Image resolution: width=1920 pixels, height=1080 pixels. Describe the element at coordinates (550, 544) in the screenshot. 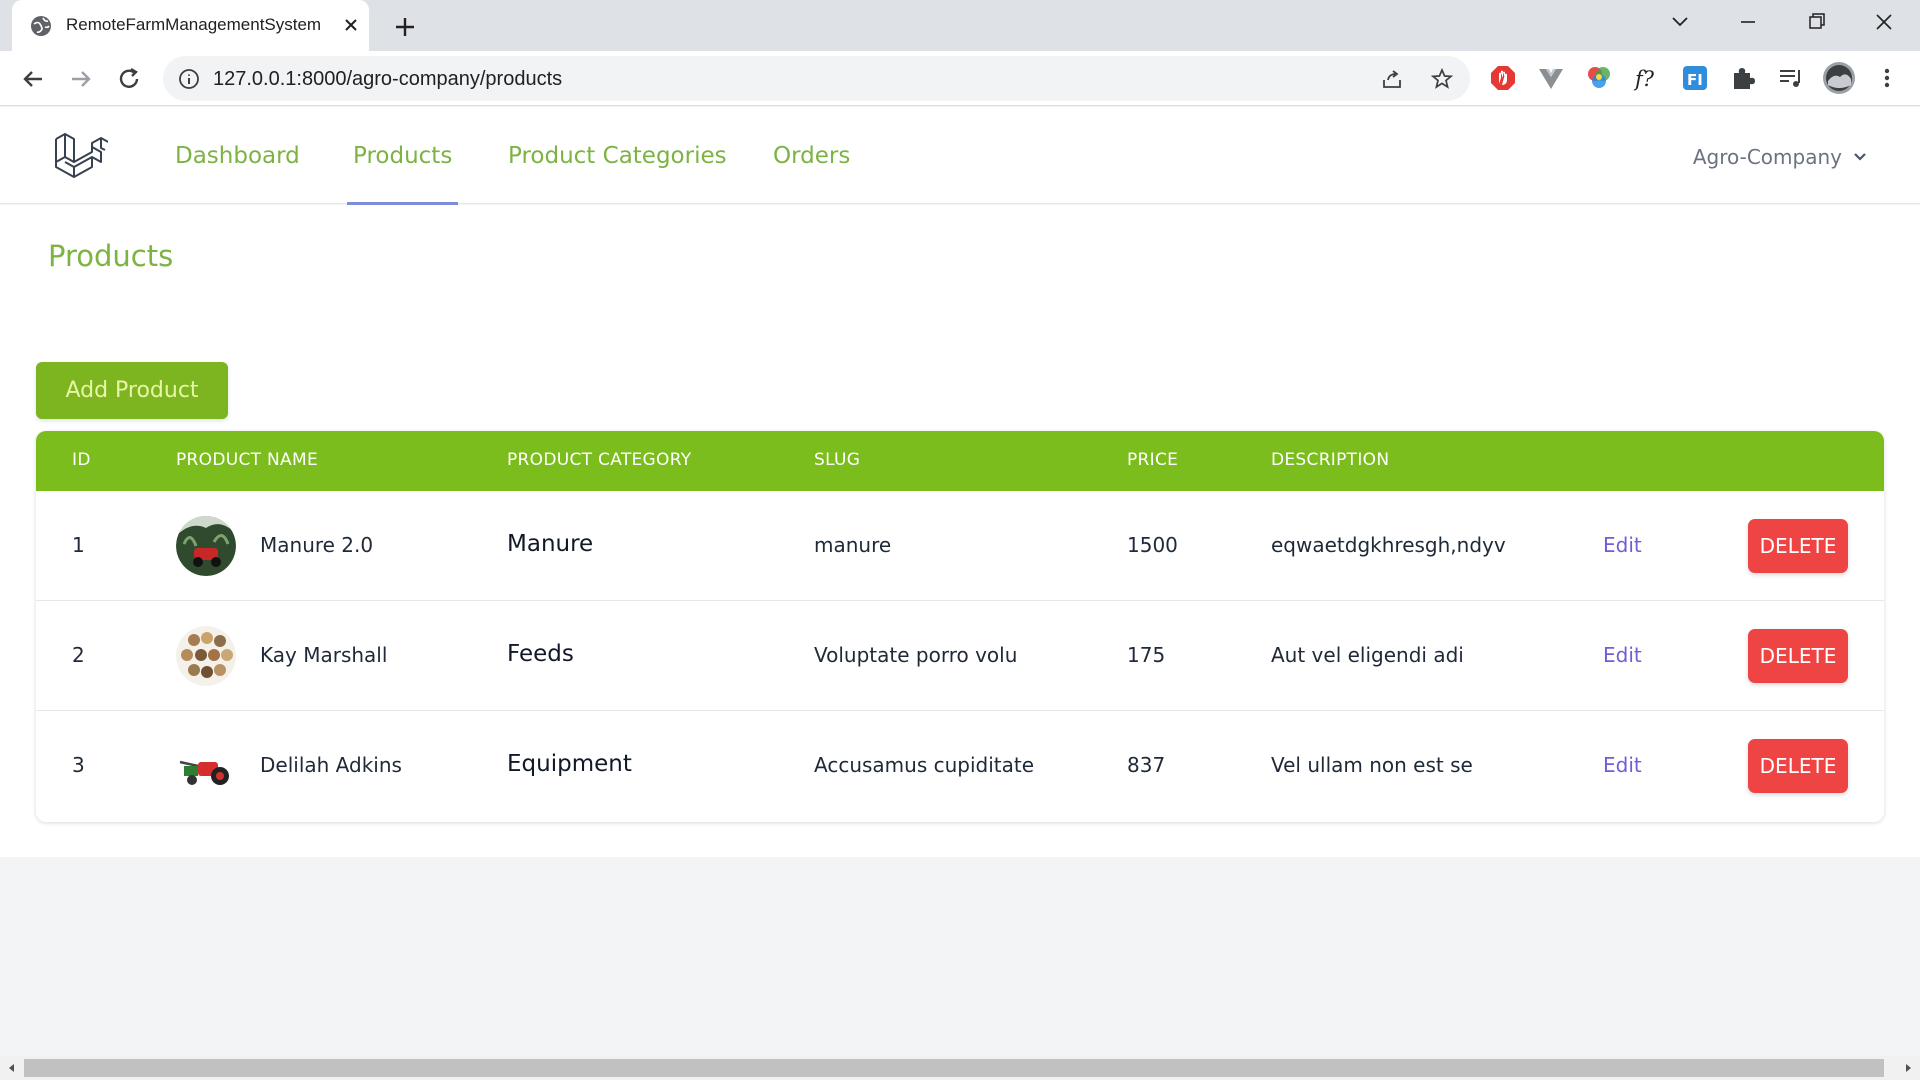

I see `cell-product-category: Manure` at that location.